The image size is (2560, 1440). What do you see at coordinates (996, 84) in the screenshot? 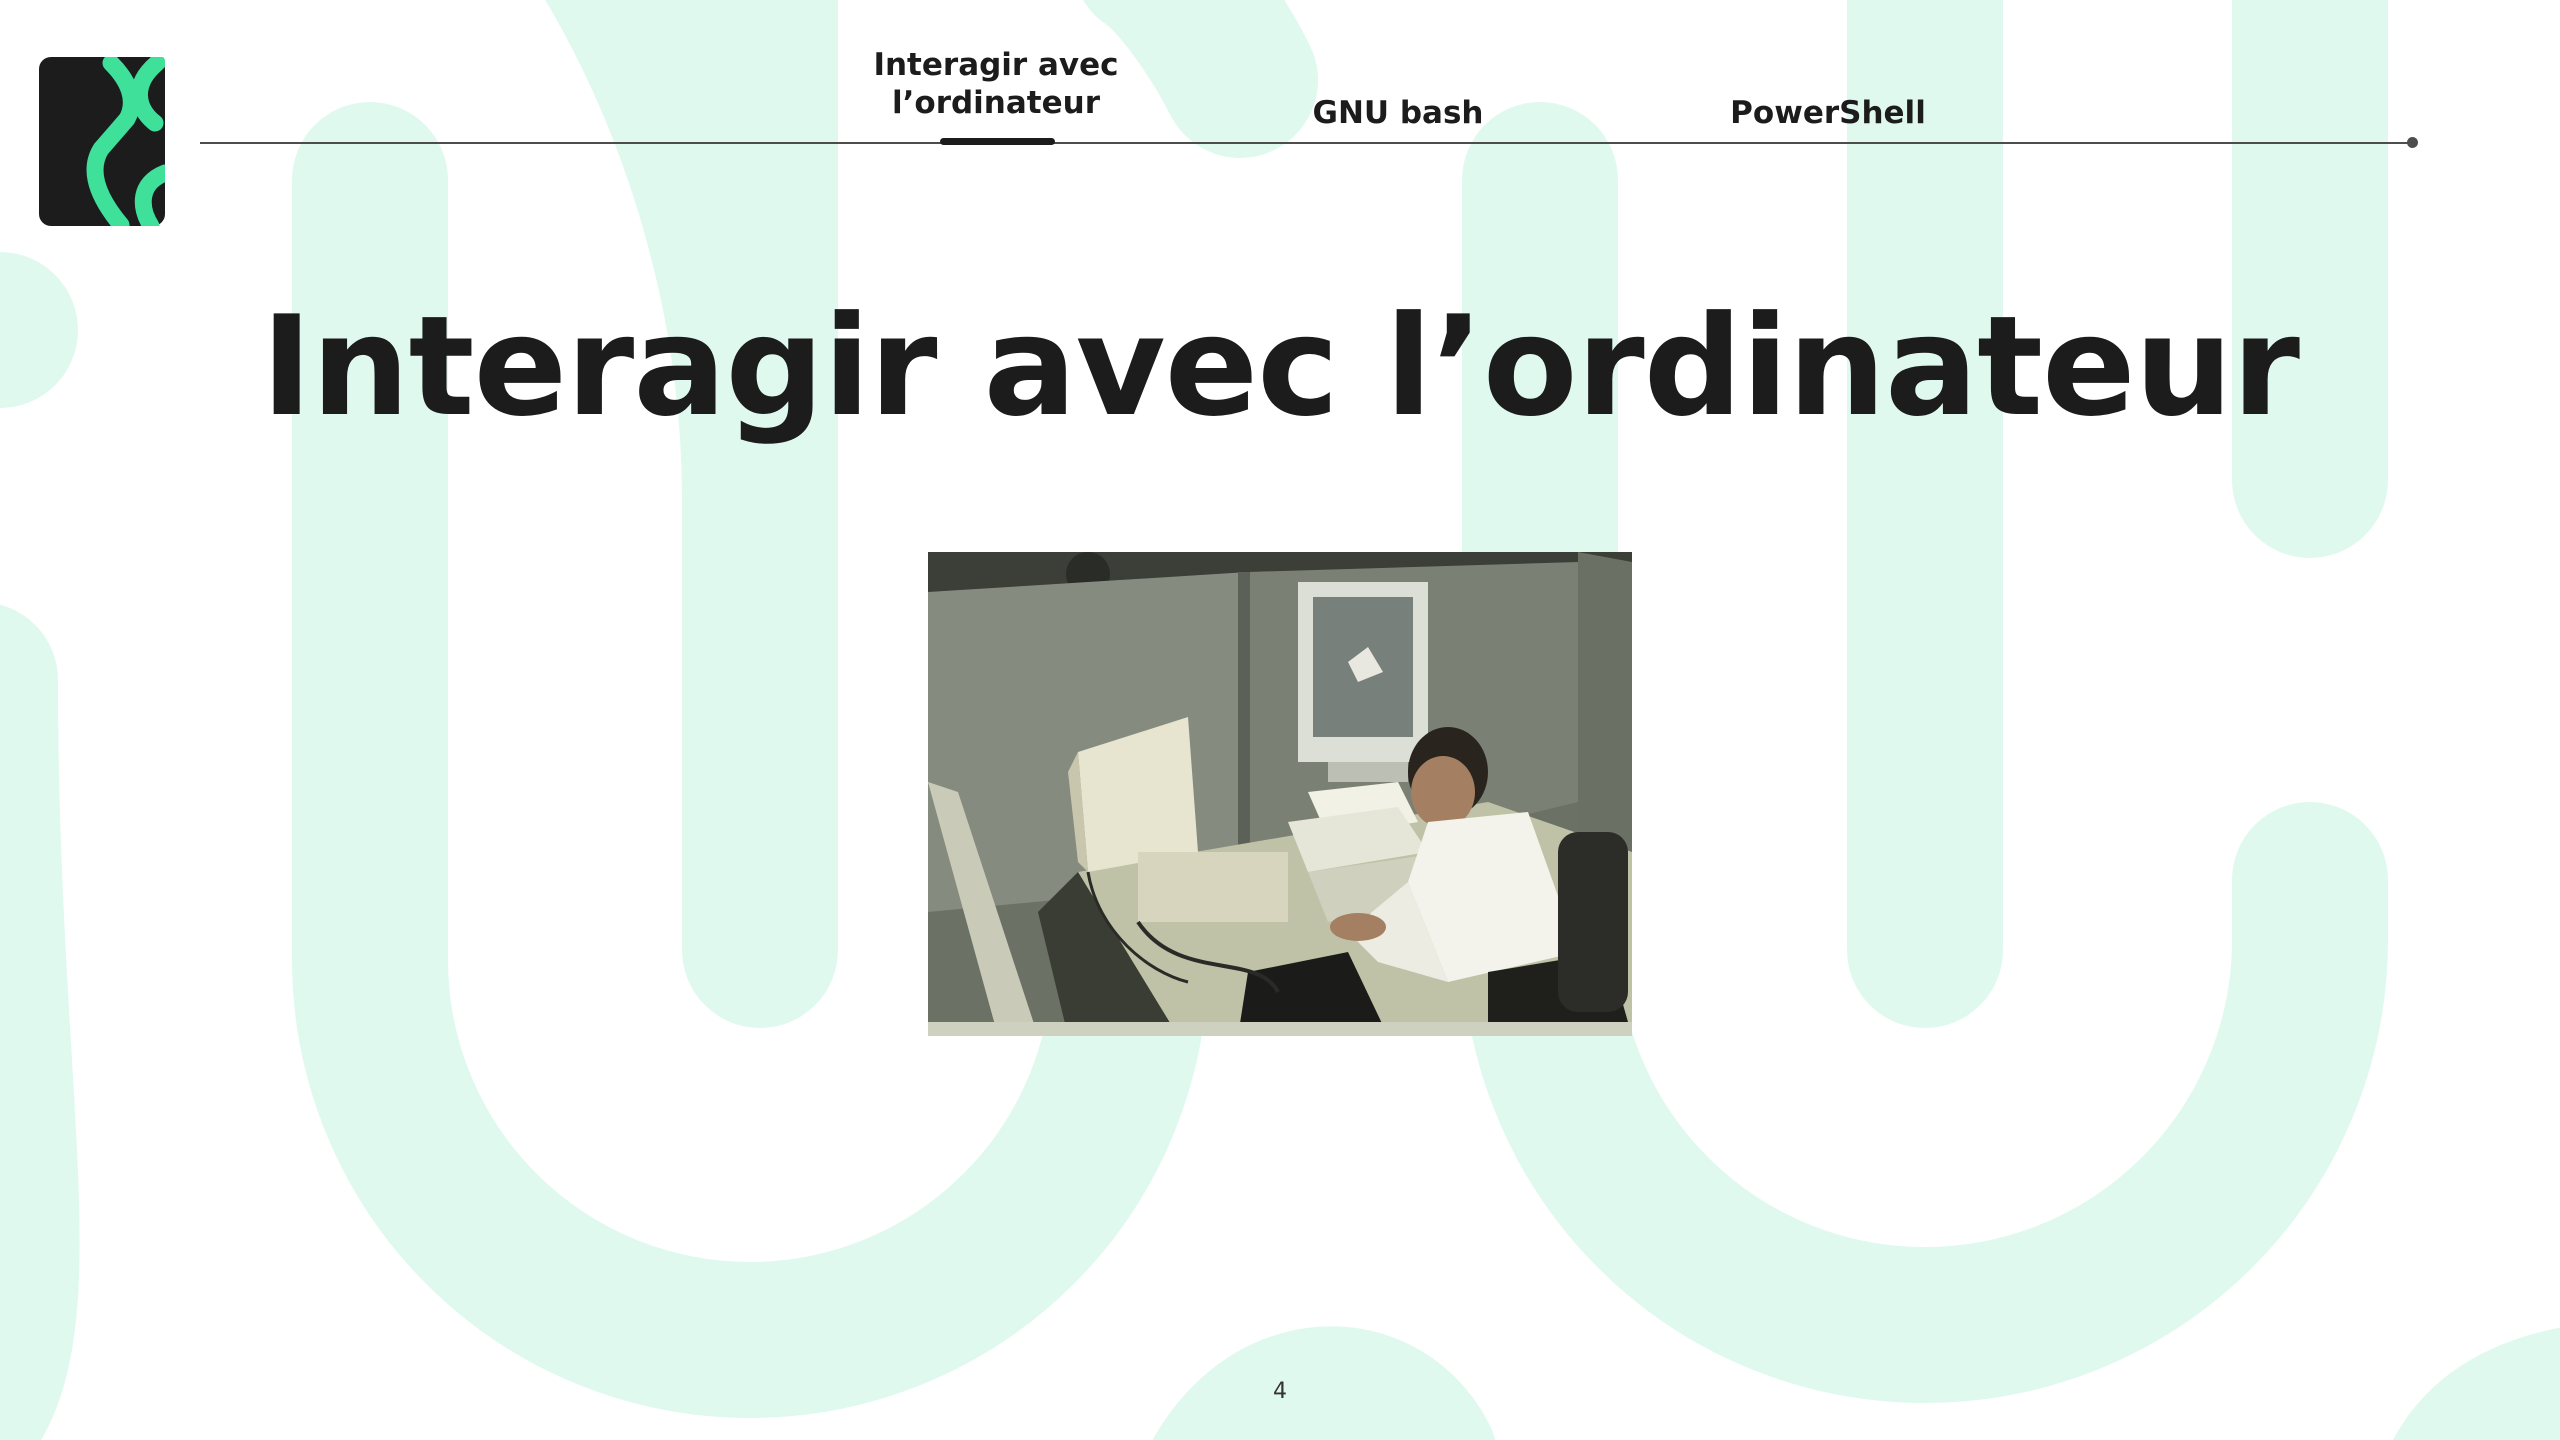
I see `nav-item-interagir: Interagir avec l’ordinateur` at bounding box center [996, 84].